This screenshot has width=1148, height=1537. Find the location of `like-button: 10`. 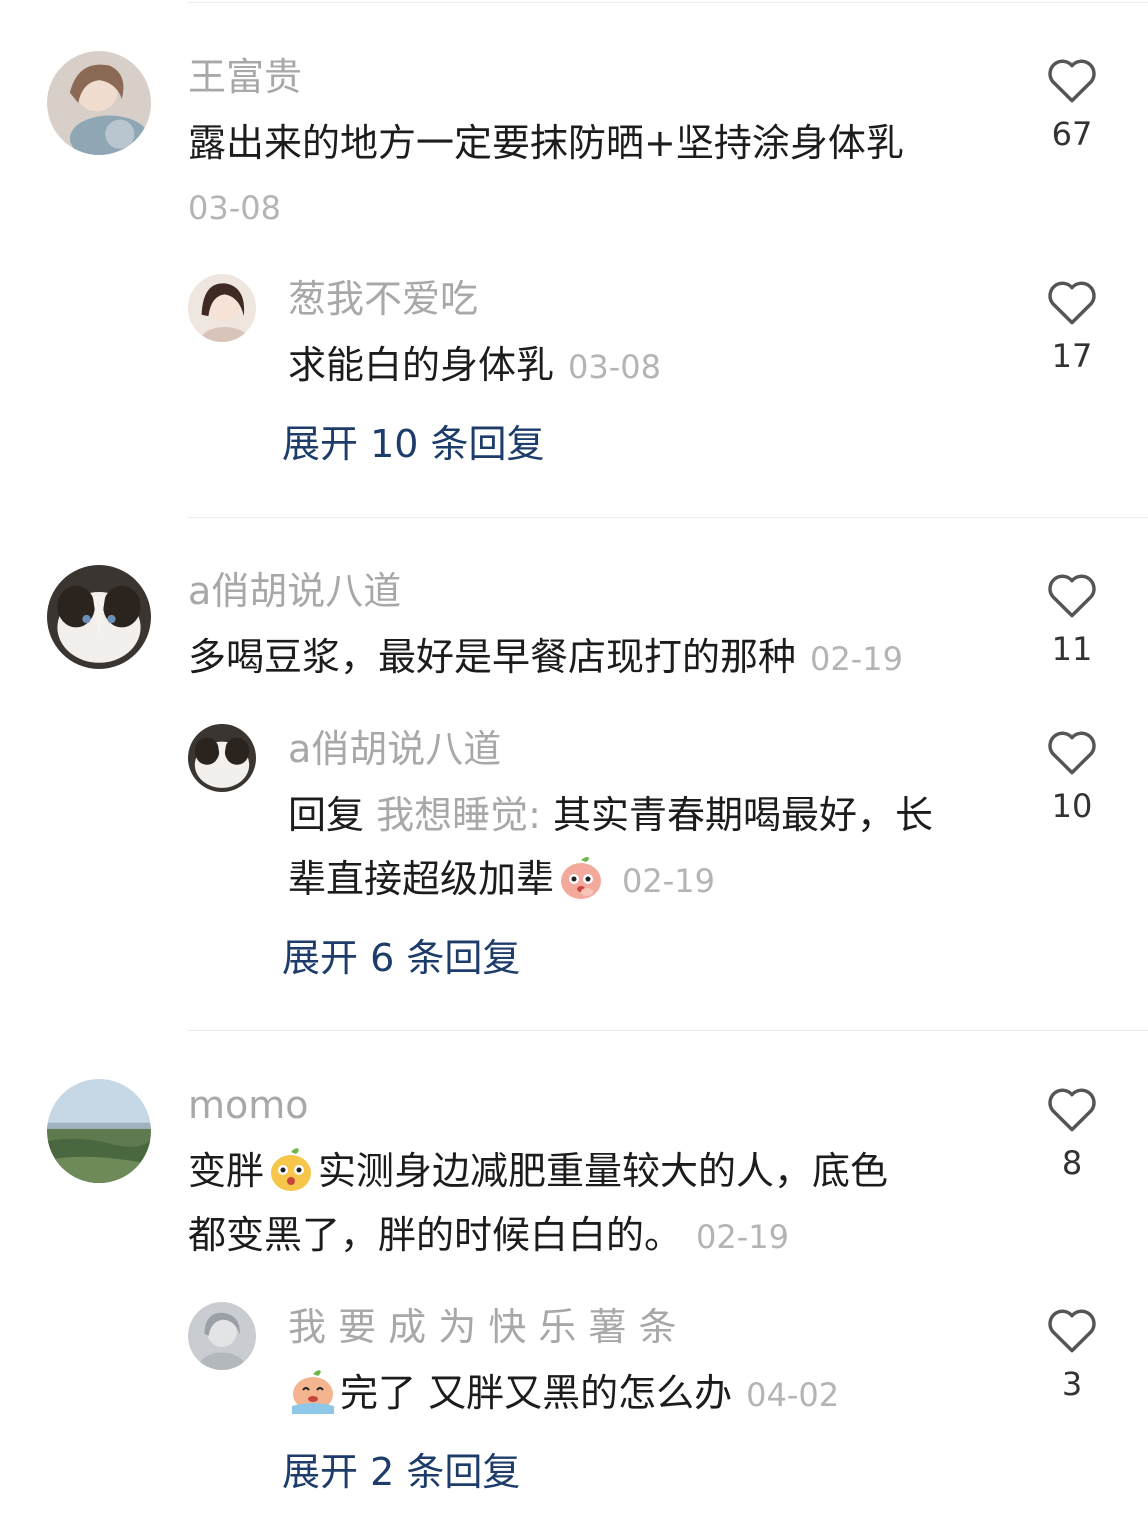

like-button: 10 is located at coordinates (1072, 777).